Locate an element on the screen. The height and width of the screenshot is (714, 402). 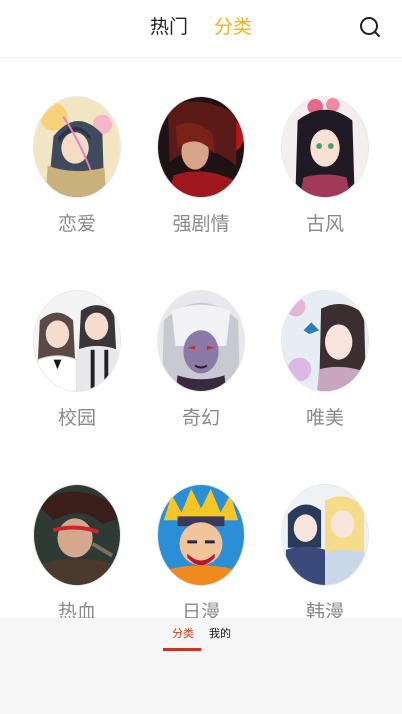
category-ancient-style: 古风 is located at coordinates (325, 148).